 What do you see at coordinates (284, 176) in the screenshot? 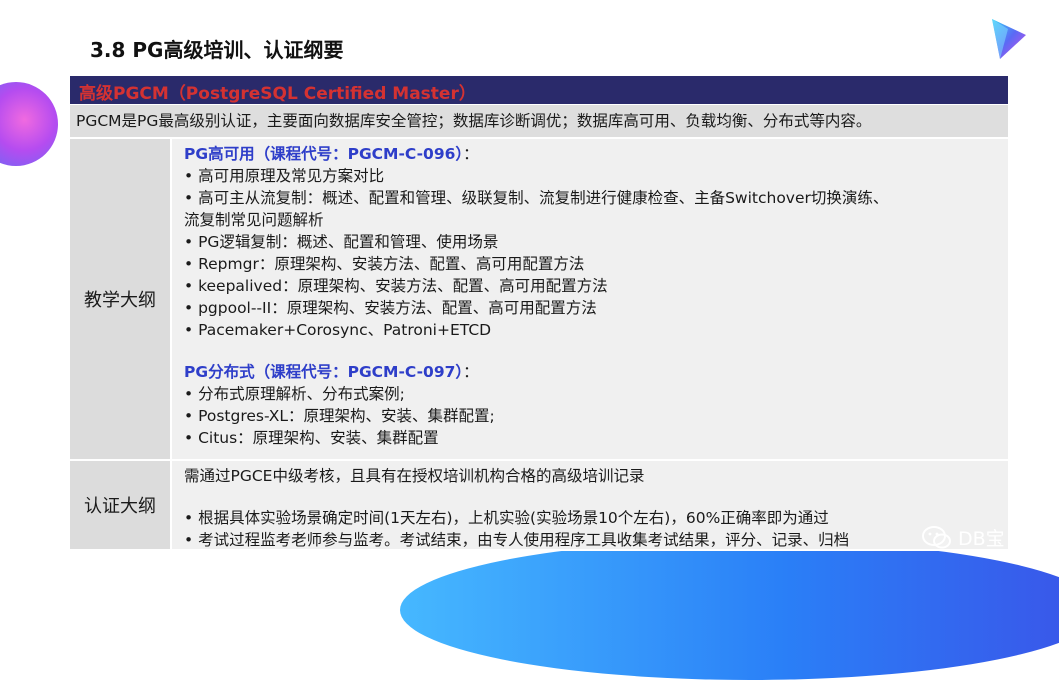
I see `list-item: • 高可用原理及常见方案对比` at bounding box center [284, 176].